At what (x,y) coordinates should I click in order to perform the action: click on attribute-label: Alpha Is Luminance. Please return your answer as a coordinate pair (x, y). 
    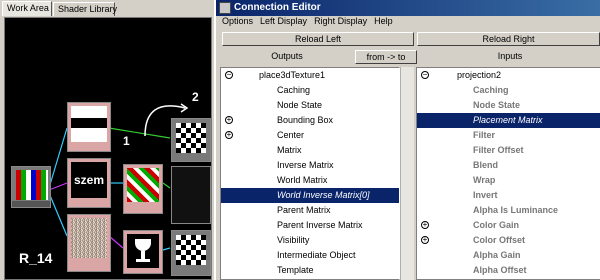
    Looking at the image, I should click on (516, 210).